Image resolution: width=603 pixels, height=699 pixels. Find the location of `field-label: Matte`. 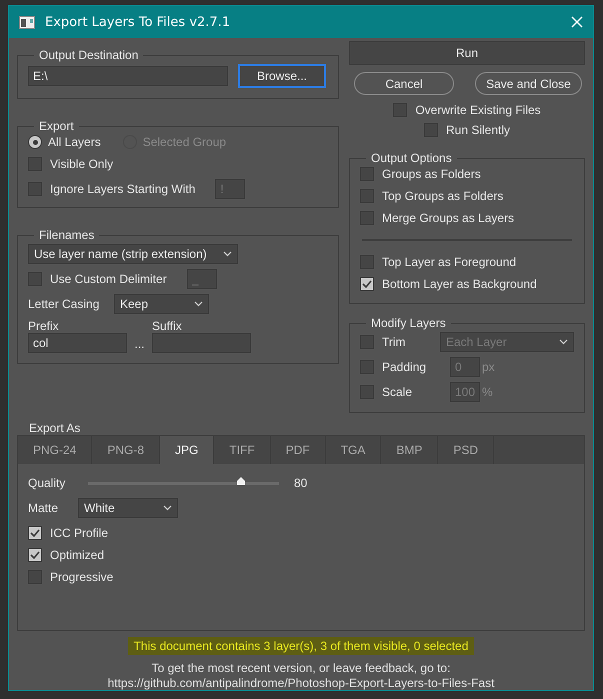

field-label: Matte is located at coordinates (44, 508).